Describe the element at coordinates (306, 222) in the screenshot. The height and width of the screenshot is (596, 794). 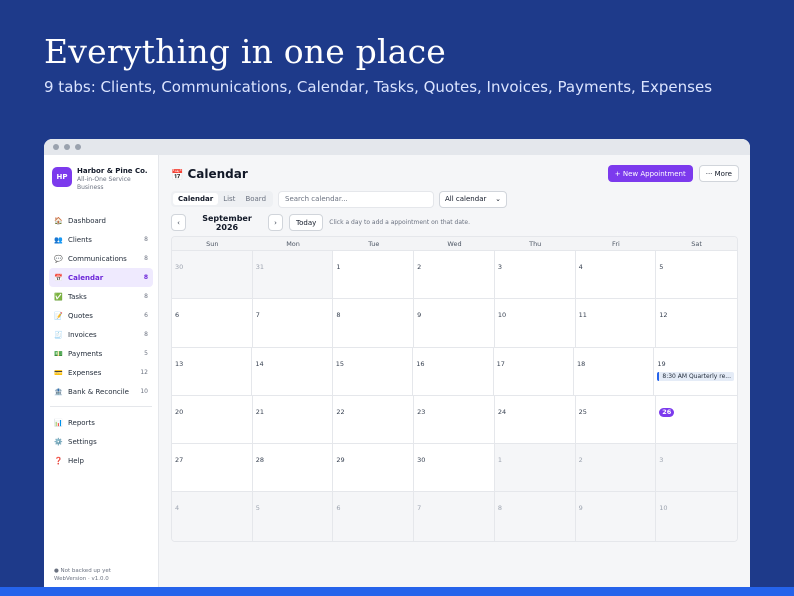
I see `today-button: Today` at that location.